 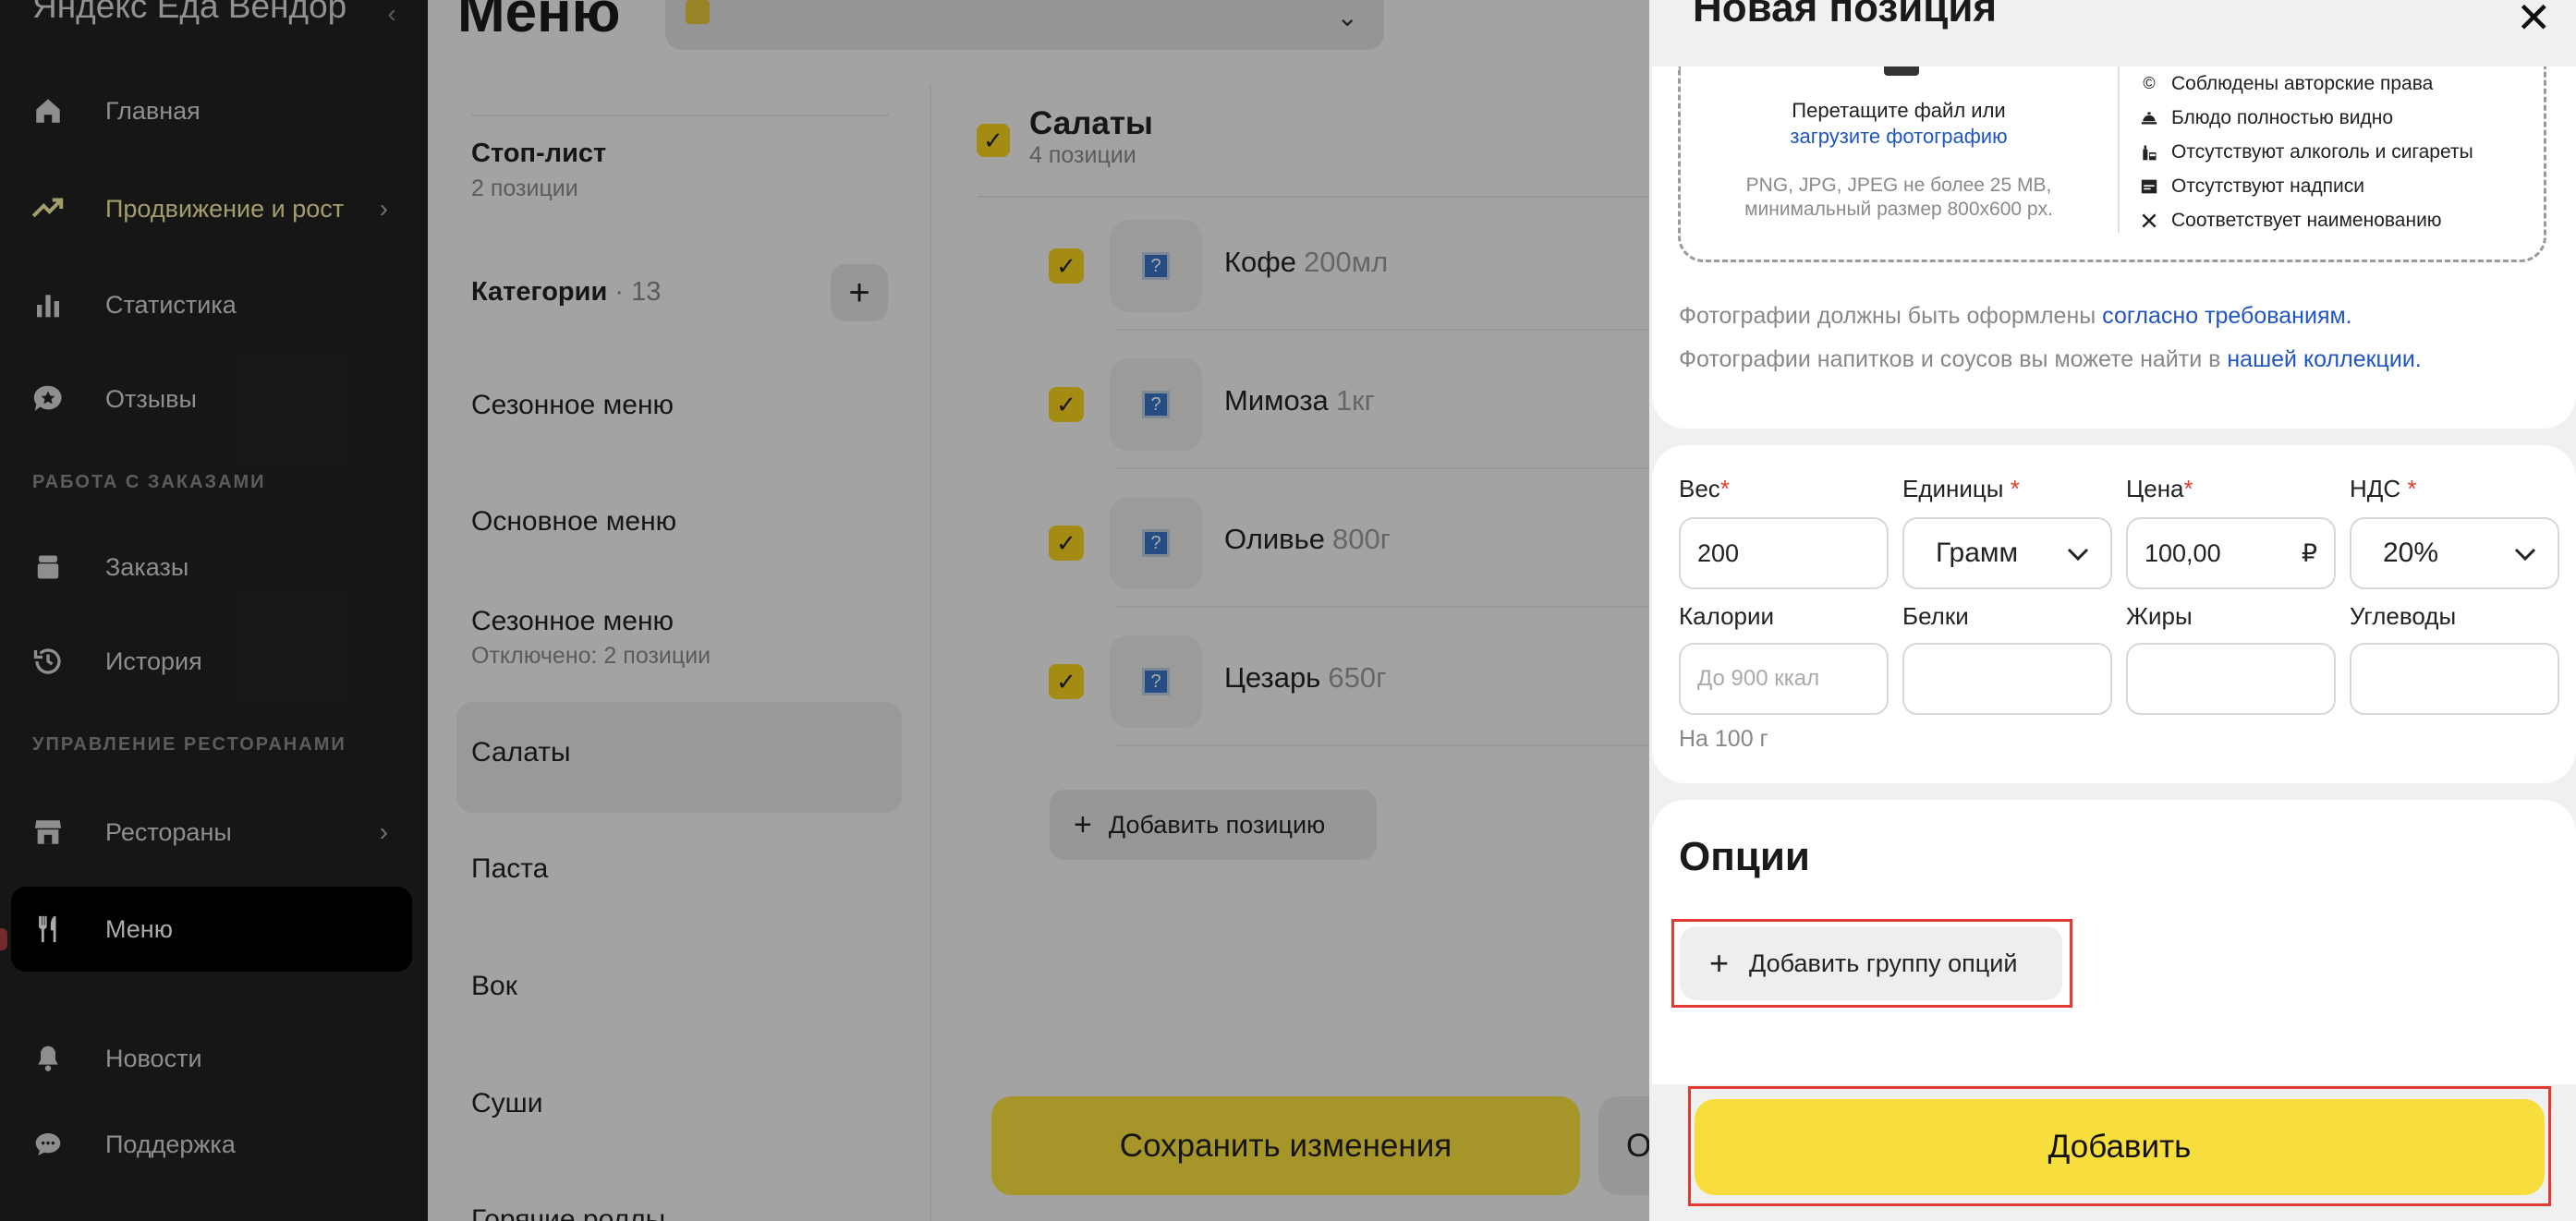 What do you see at coordinates (2149, 152) in the screenshot?
I see `no-alcohol-icon` at bounding box center [2149, 152].